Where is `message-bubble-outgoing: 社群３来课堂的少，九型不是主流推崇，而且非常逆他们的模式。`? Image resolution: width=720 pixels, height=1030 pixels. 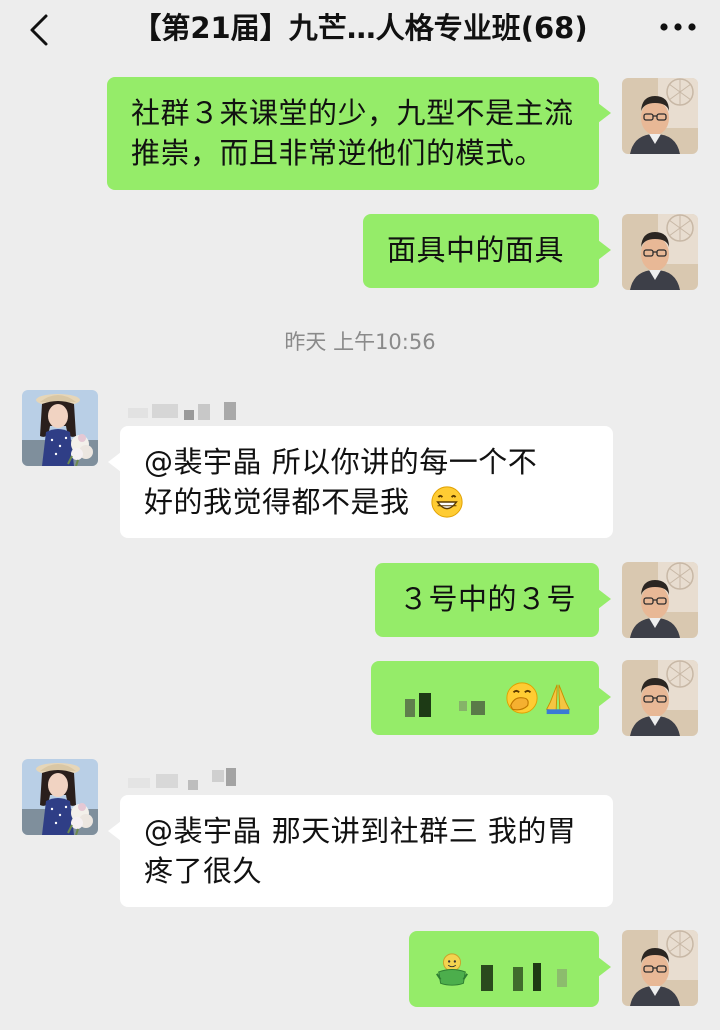 message-bubble-outgoing: 社群３来课堂的少，九型不是主流推崇，而且非常逆他们的模式。 is located at coordinates (359, 133).